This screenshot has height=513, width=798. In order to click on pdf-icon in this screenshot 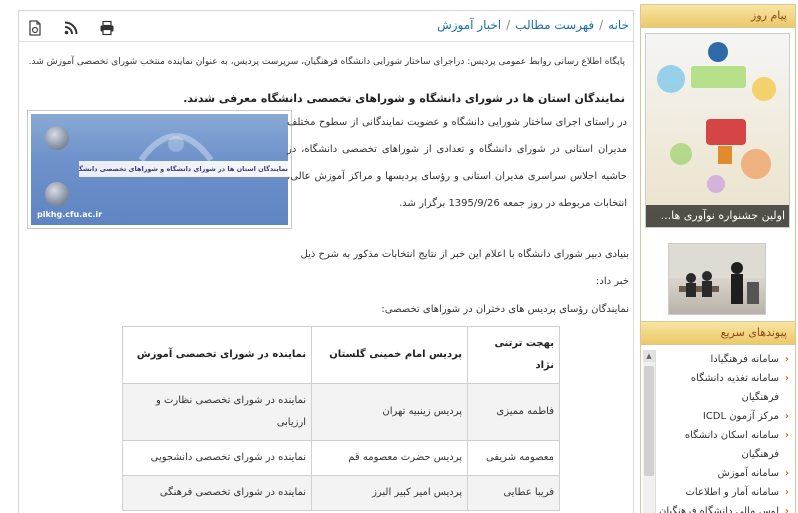, I will do `click(35, 27)`.